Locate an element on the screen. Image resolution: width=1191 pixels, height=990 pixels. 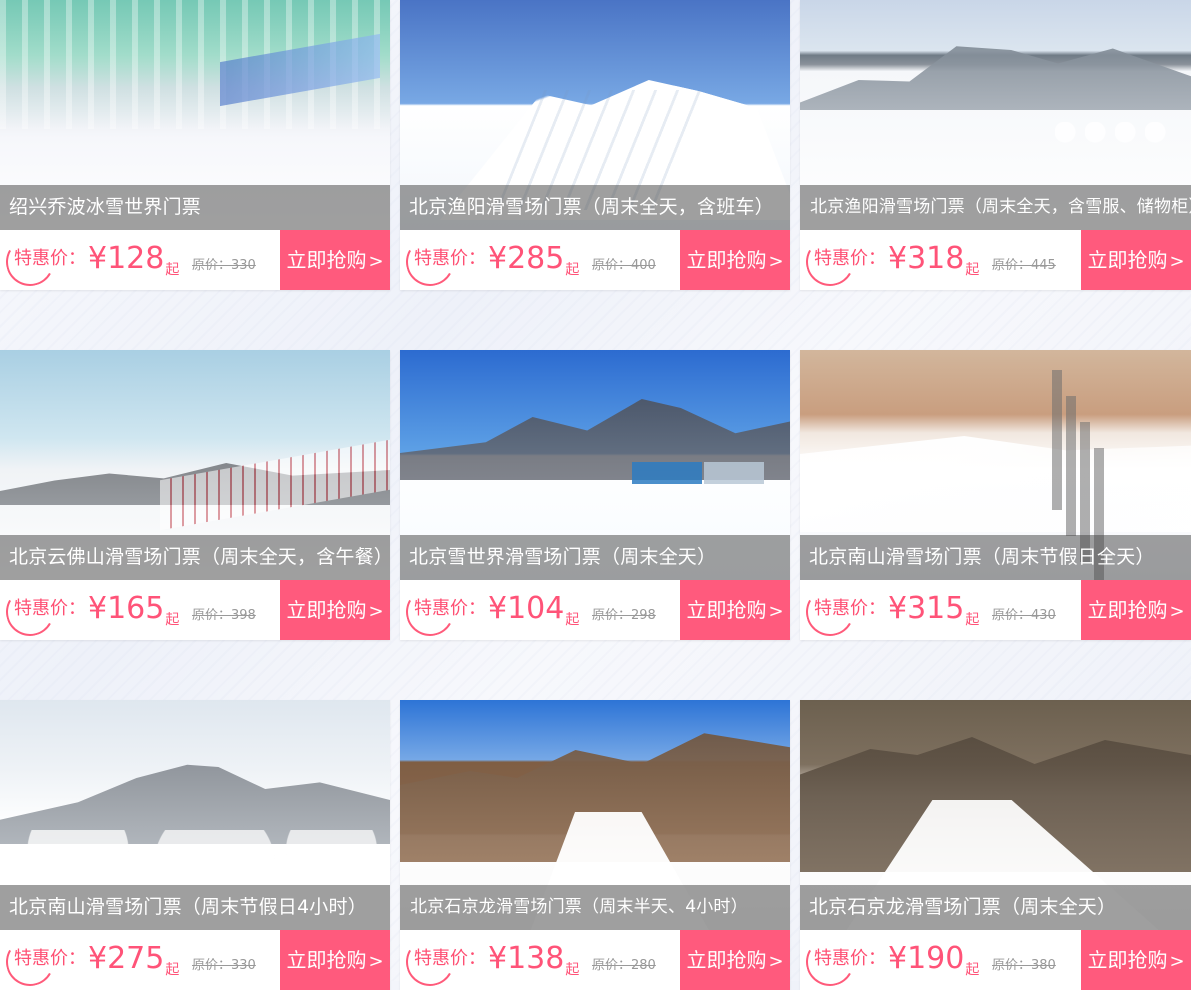
product-card: 北京雪世界滑雪场门票（周末全天） 特惠价： ¥104起 原价：298 立即抢购 > is located at coordinates (595, 495).